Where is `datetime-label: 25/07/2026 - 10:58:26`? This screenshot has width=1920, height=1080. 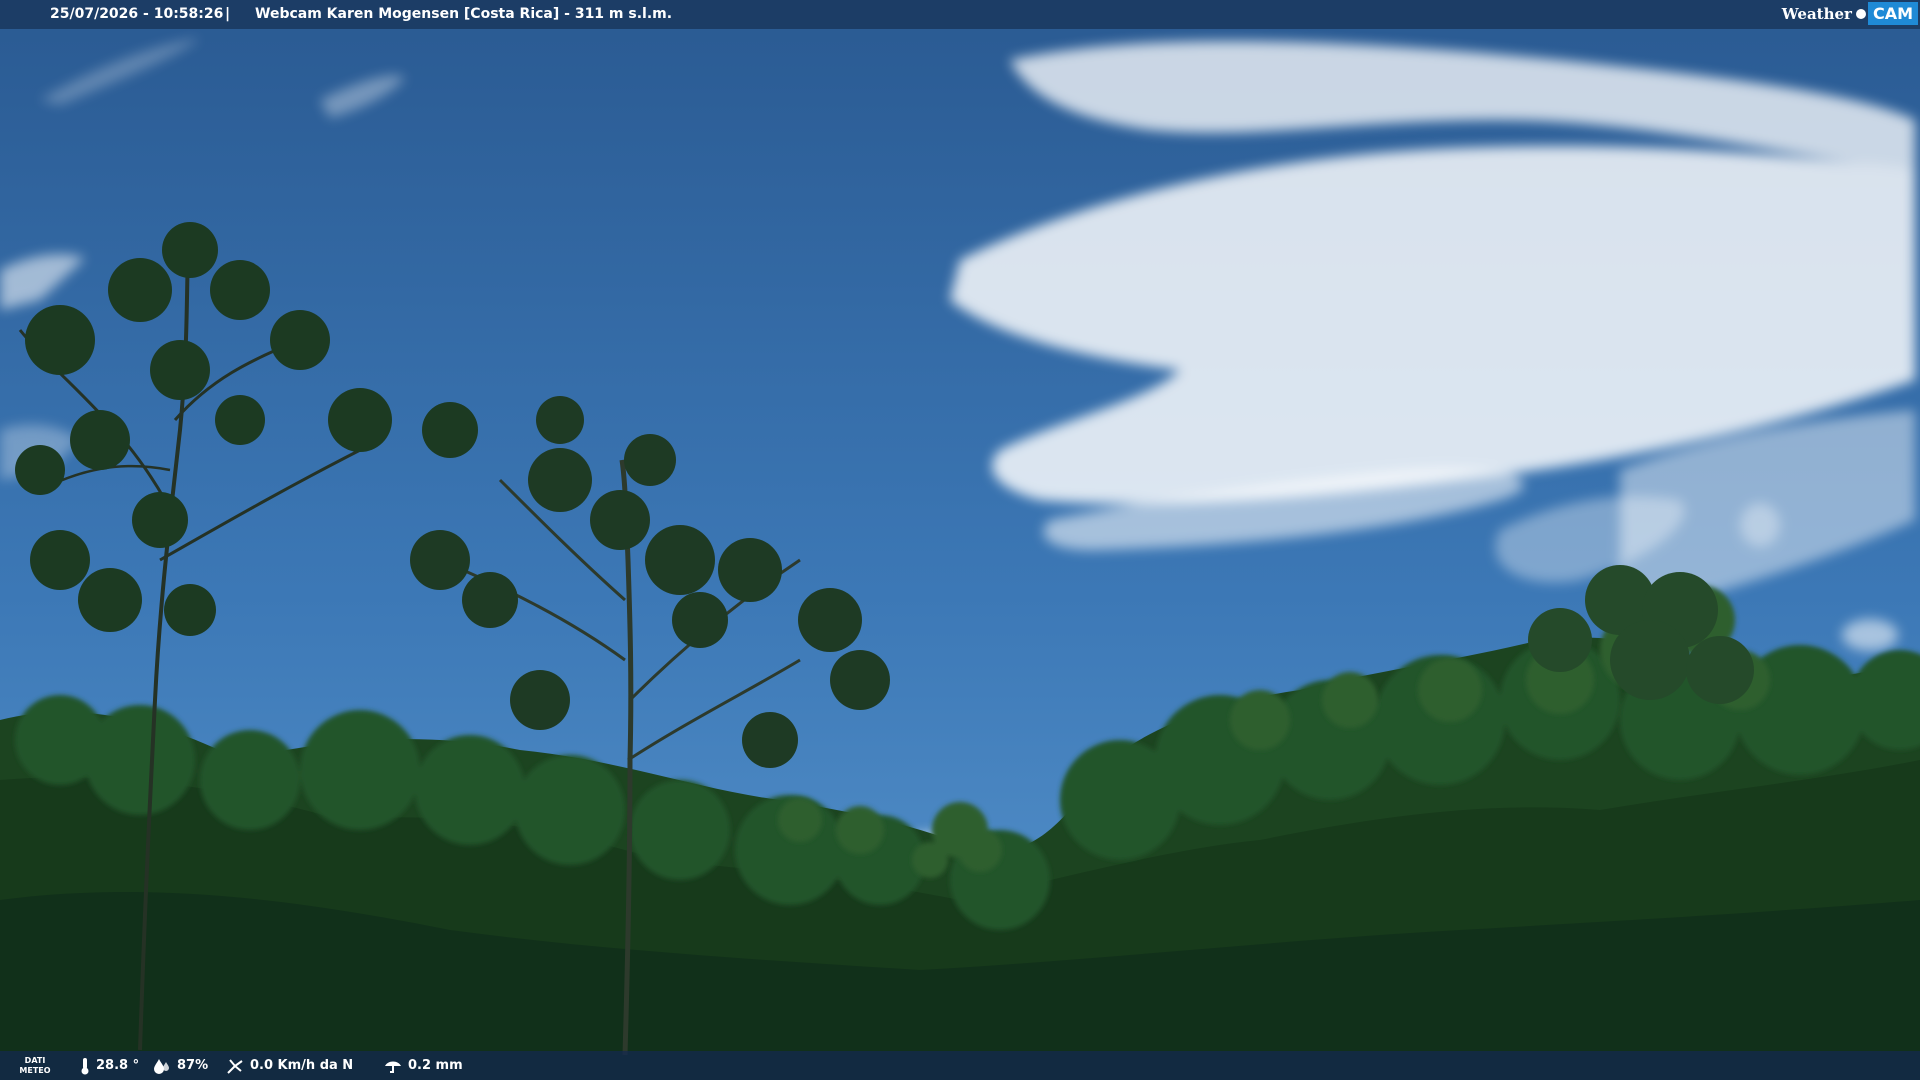 datetime-label: 25/07/2026 - 10:58:26 is located at coordinates (137, 14).